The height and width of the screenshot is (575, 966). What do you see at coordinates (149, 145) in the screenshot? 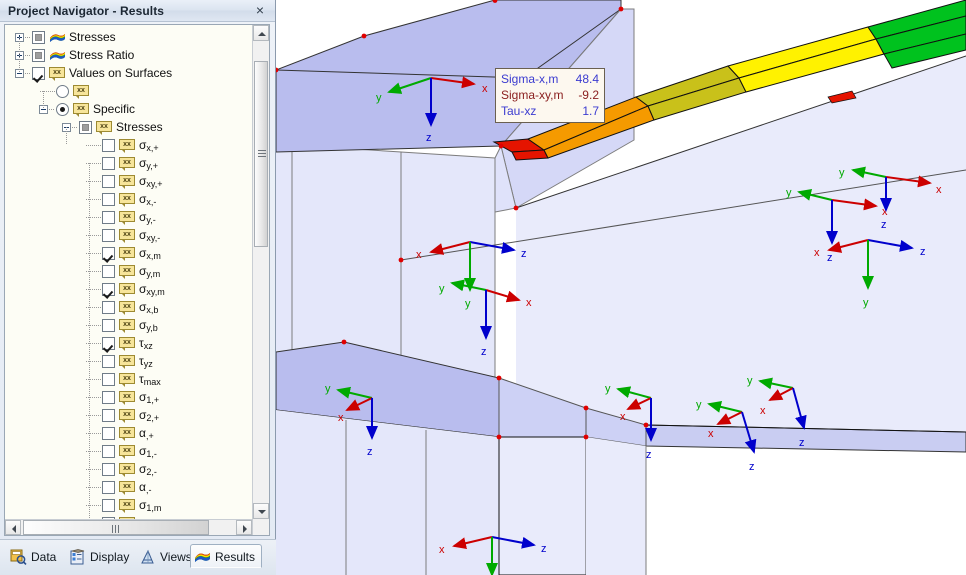
I see `tree-item-label: σx,+` at bounding box center [149, 145].